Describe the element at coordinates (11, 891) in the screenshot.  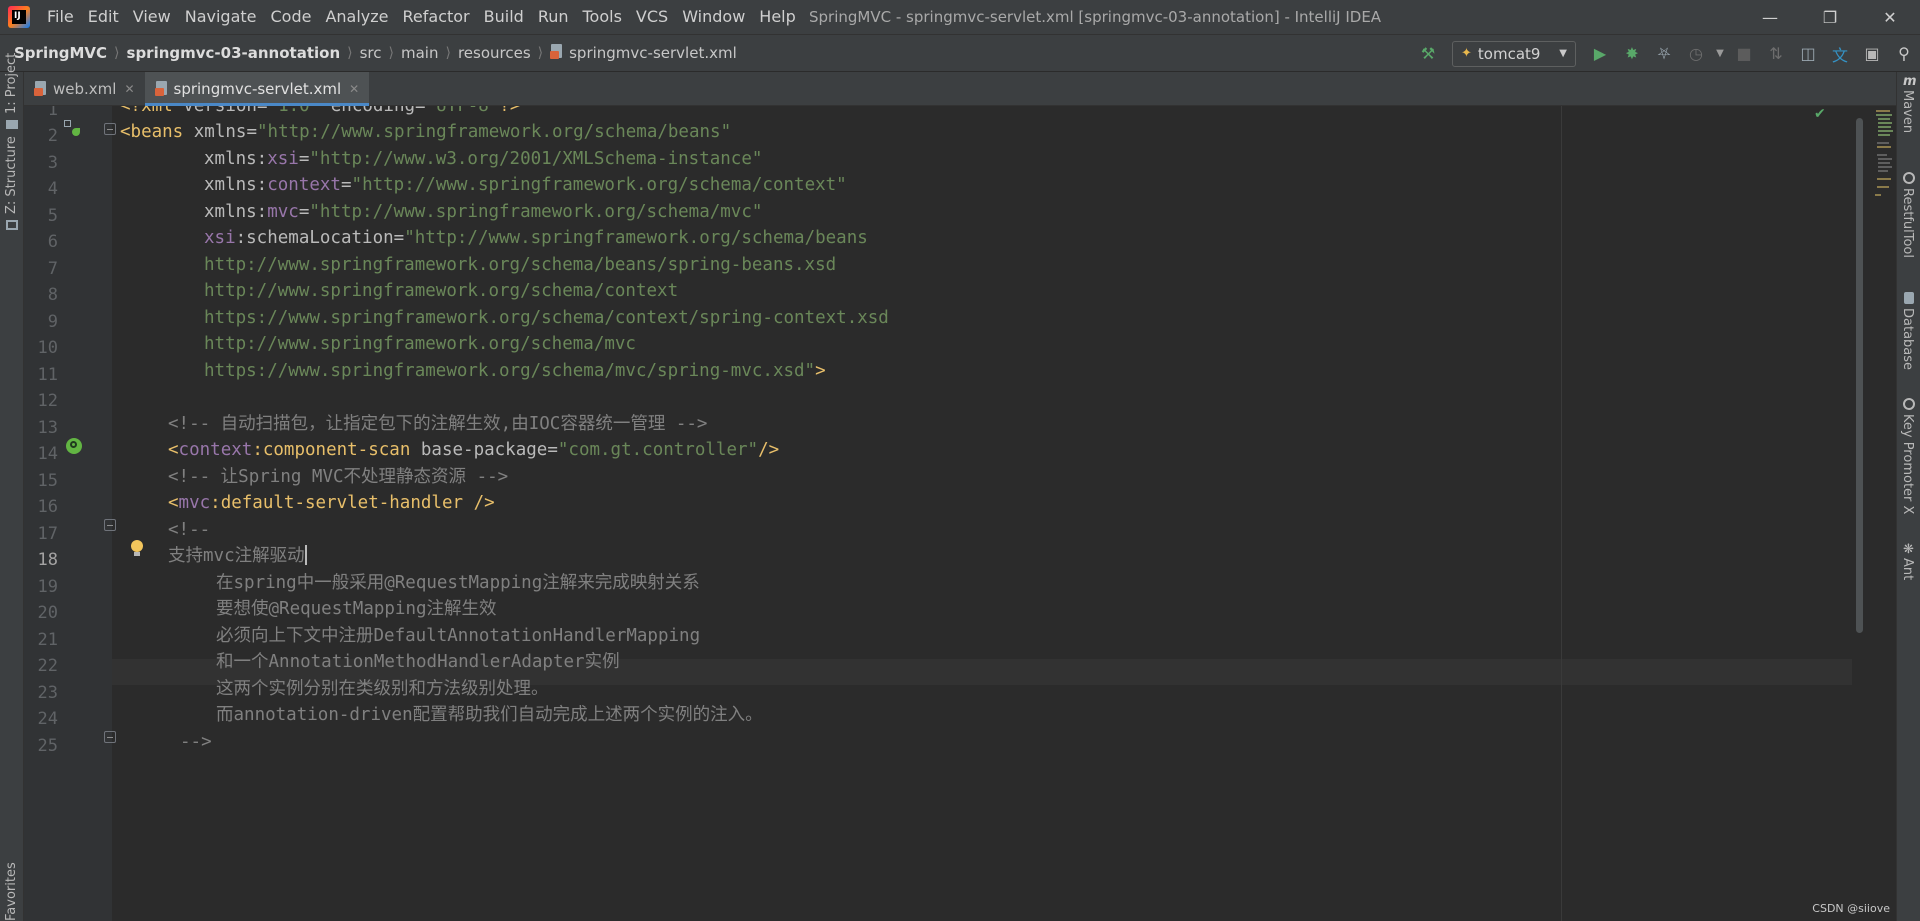
I see `favorites-tool-button: Favorites` at that location.